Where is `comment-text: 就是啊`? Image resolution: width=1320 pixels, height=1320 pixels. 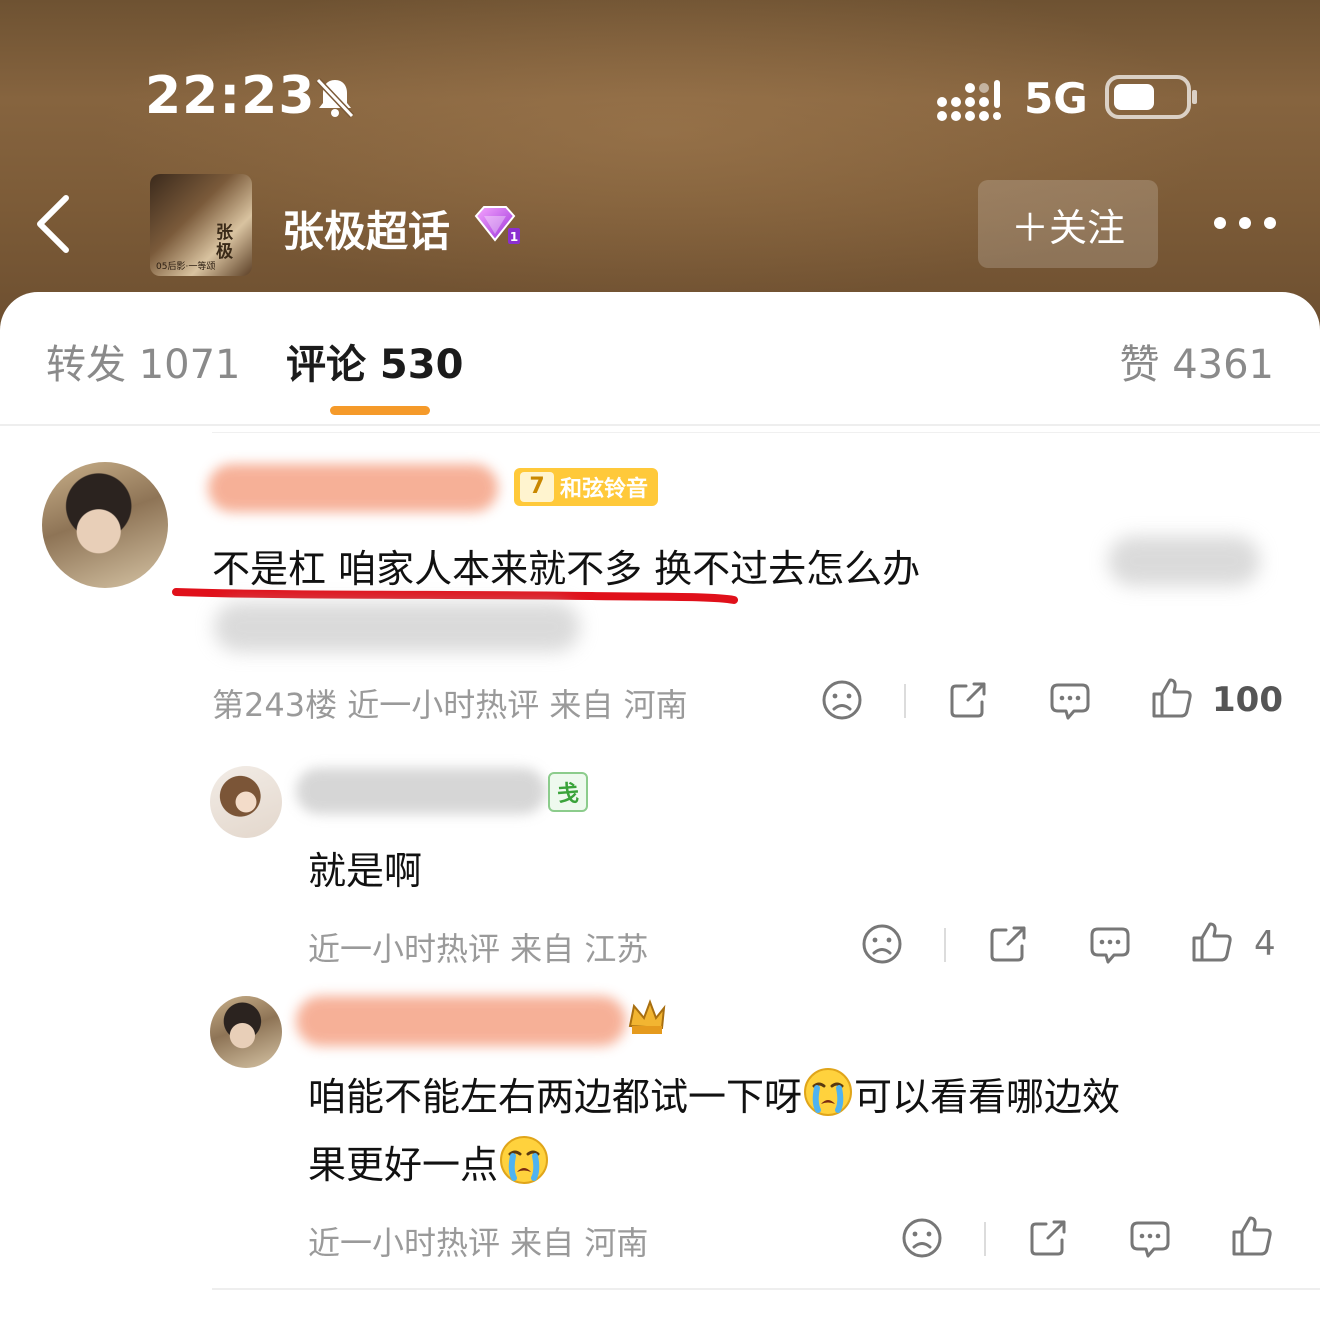 comment-text: 就是啊 is located at coordinates (365, 871).